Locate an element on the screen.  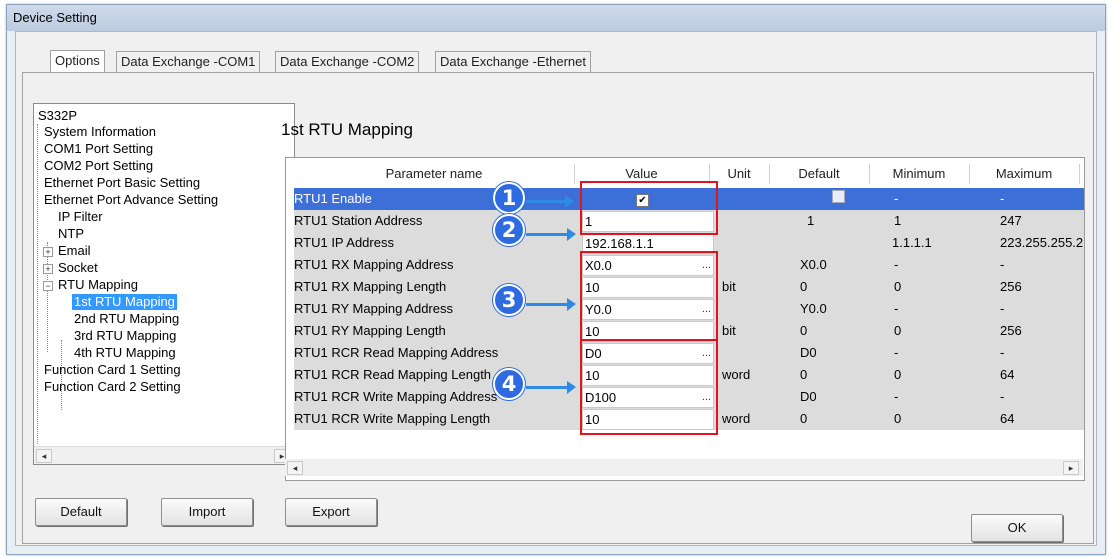
maximum-value: 247 is located at coordinates (1011, 220).